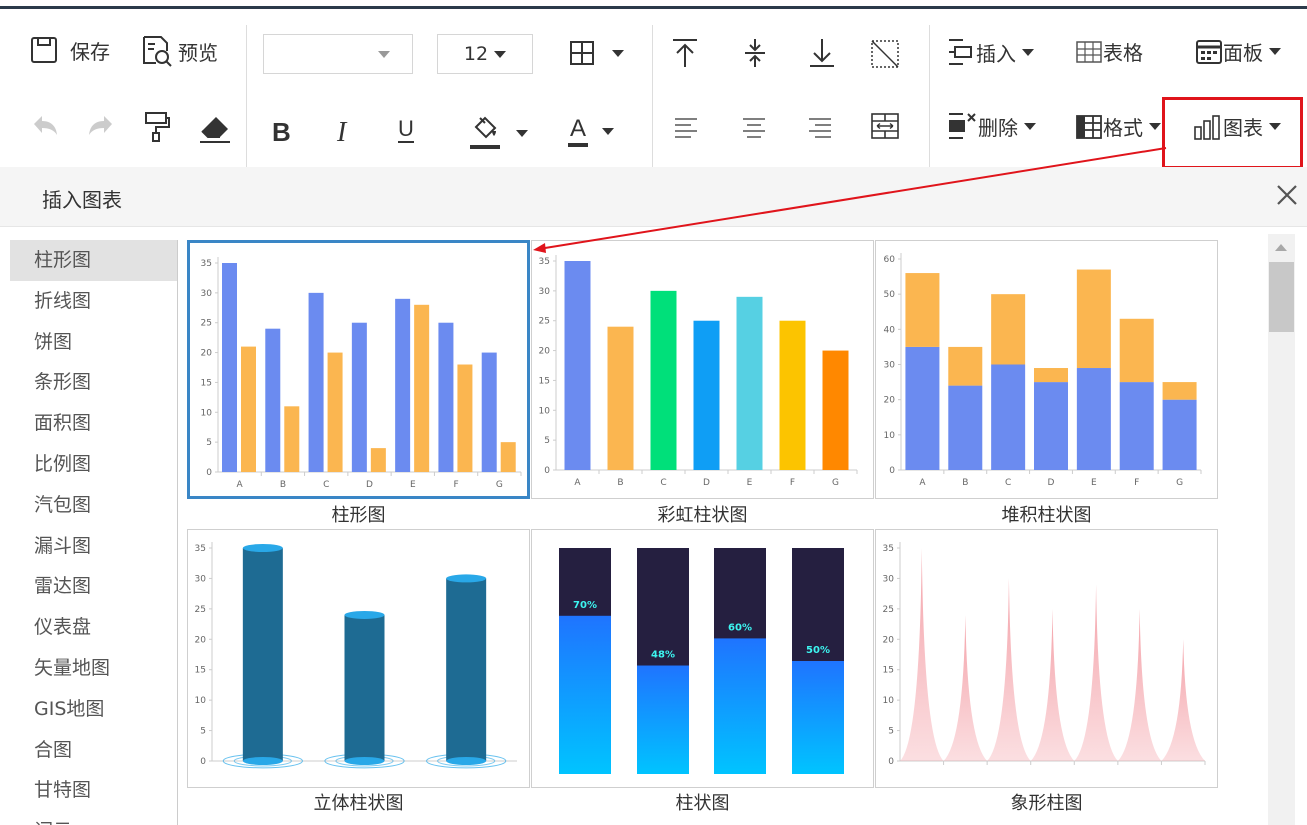 Image resolution: width=1307 pixels, height=825 pixels. Describe the element at coordinates (596, 53) in the screenshot. I see `border-button` at that location.